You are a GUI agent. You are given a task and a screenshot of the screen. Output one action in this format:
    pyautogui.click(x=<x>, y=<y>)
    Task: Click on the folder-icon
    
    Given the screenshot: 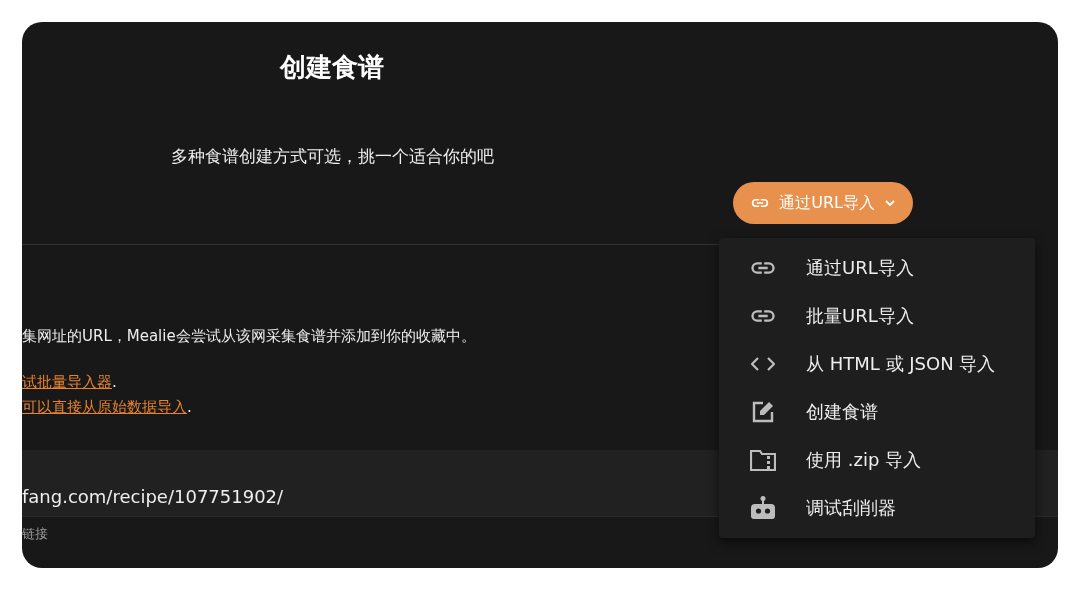 What is the action you would take?
    pyautogui.click(x=762, y=460)
    